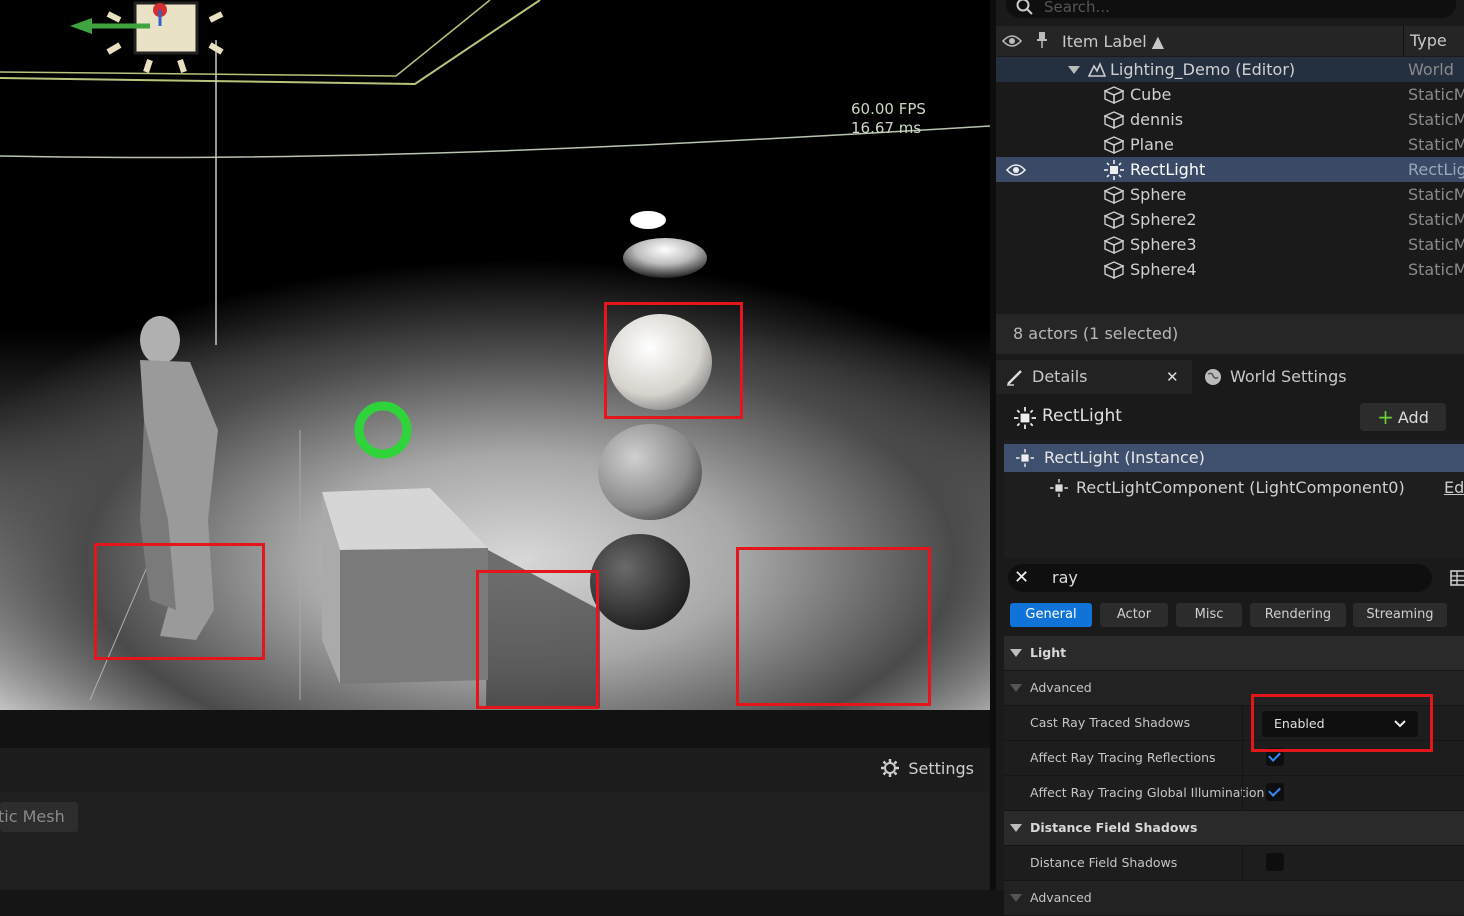  I want to click on section-light-label: Light, so click(1048, 652).